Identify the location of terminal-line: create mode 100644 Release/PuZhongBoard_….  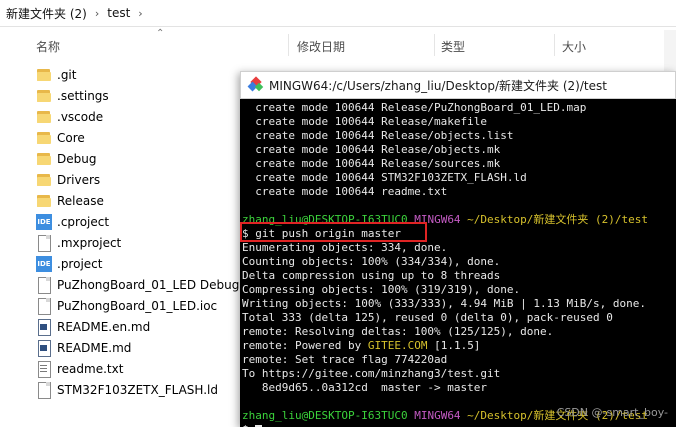
(458, 108).